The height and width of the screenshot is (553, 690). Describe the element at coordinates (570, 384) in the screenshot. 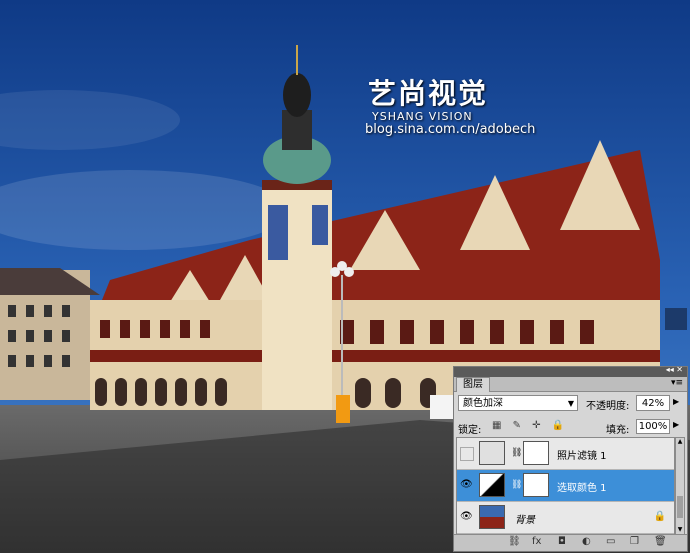

I see `panel-tab-row: 图层 ▾≡` at that location.